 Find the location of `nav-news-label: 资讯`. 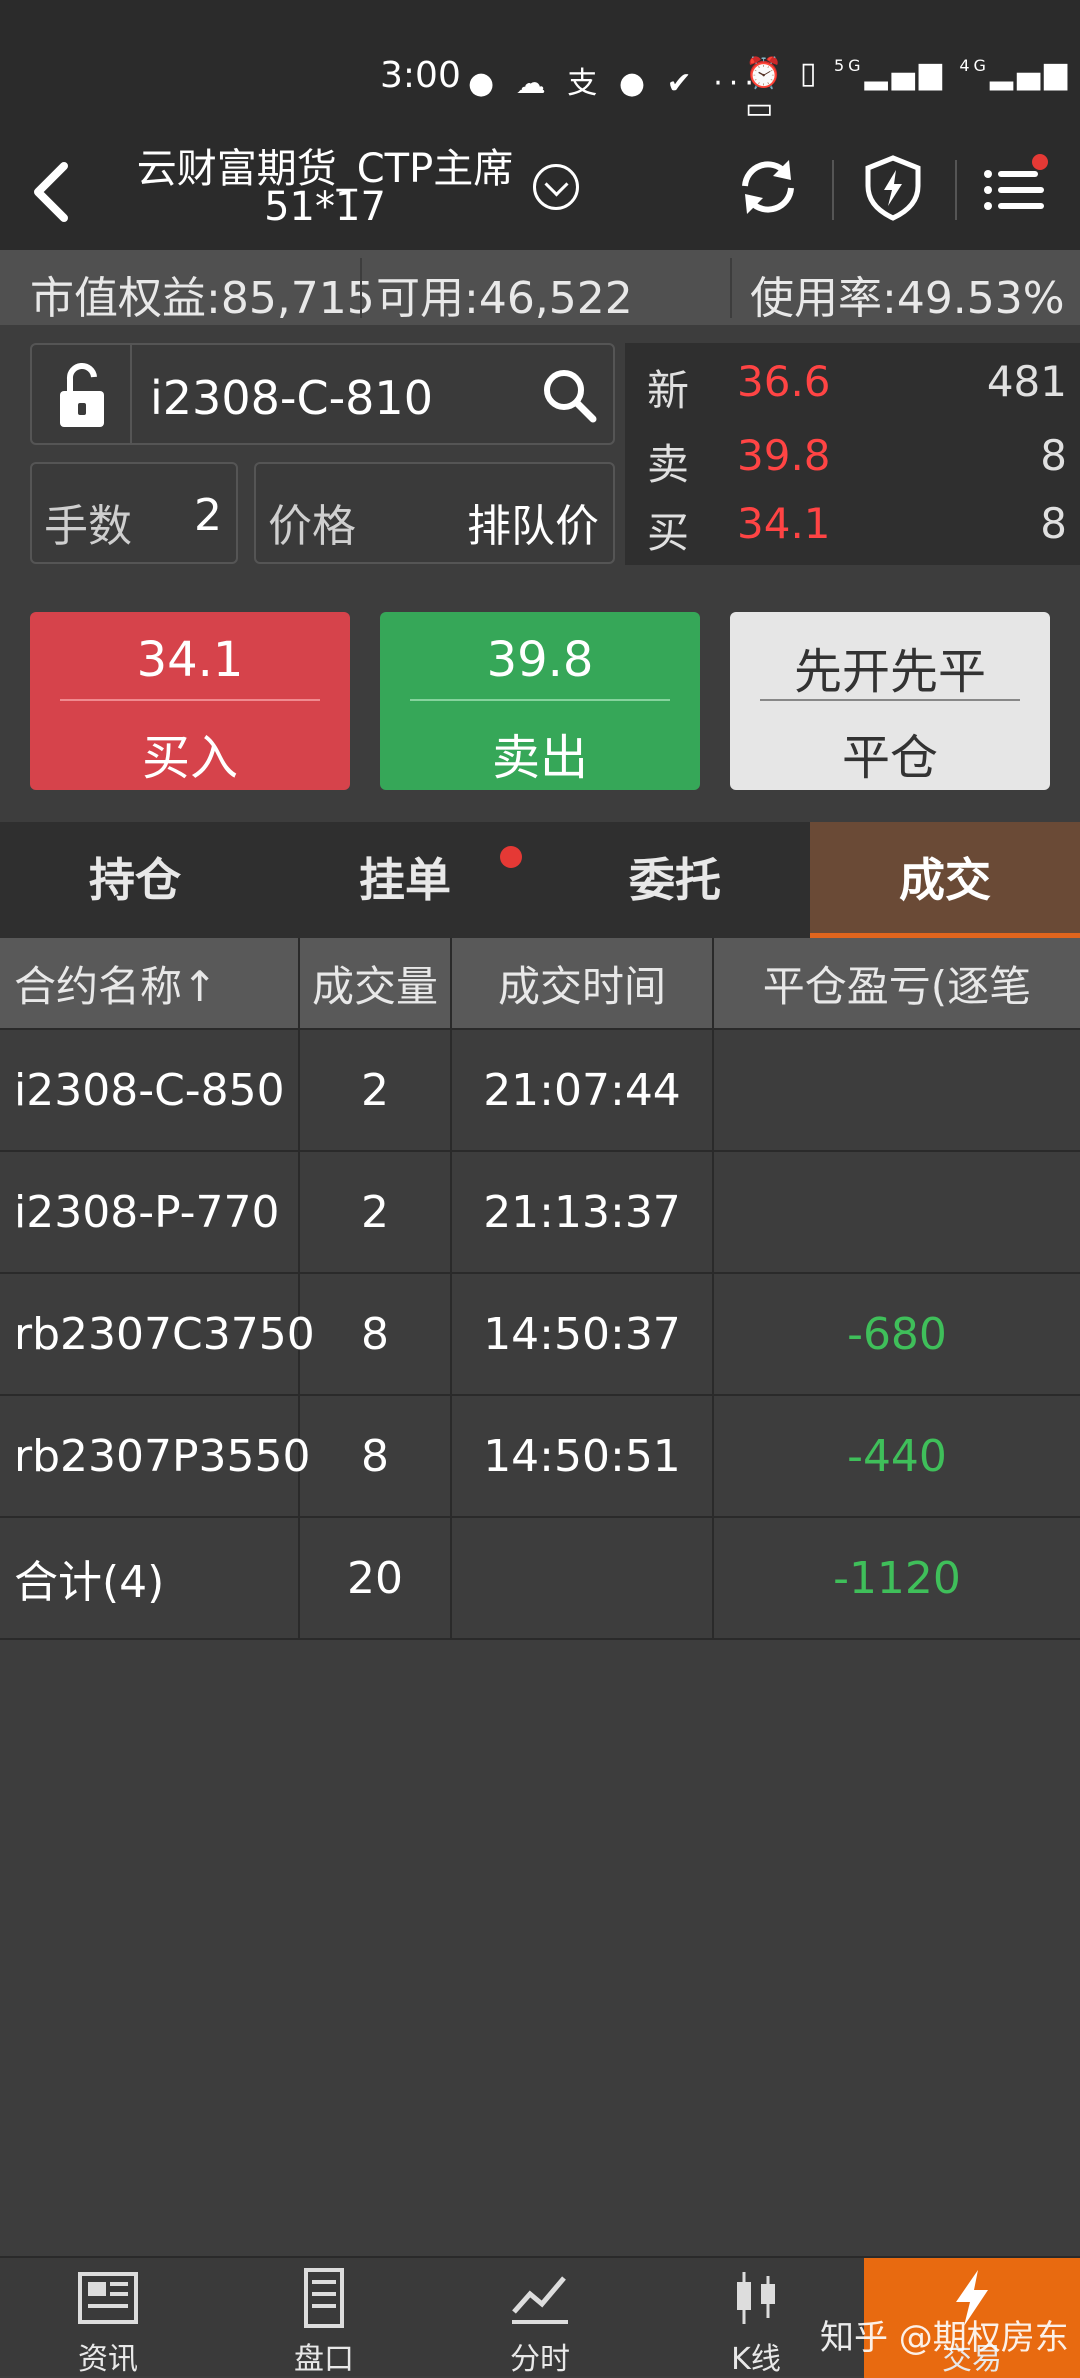

nav-news-label: 资讯 is located at coordinates (108, 2359).